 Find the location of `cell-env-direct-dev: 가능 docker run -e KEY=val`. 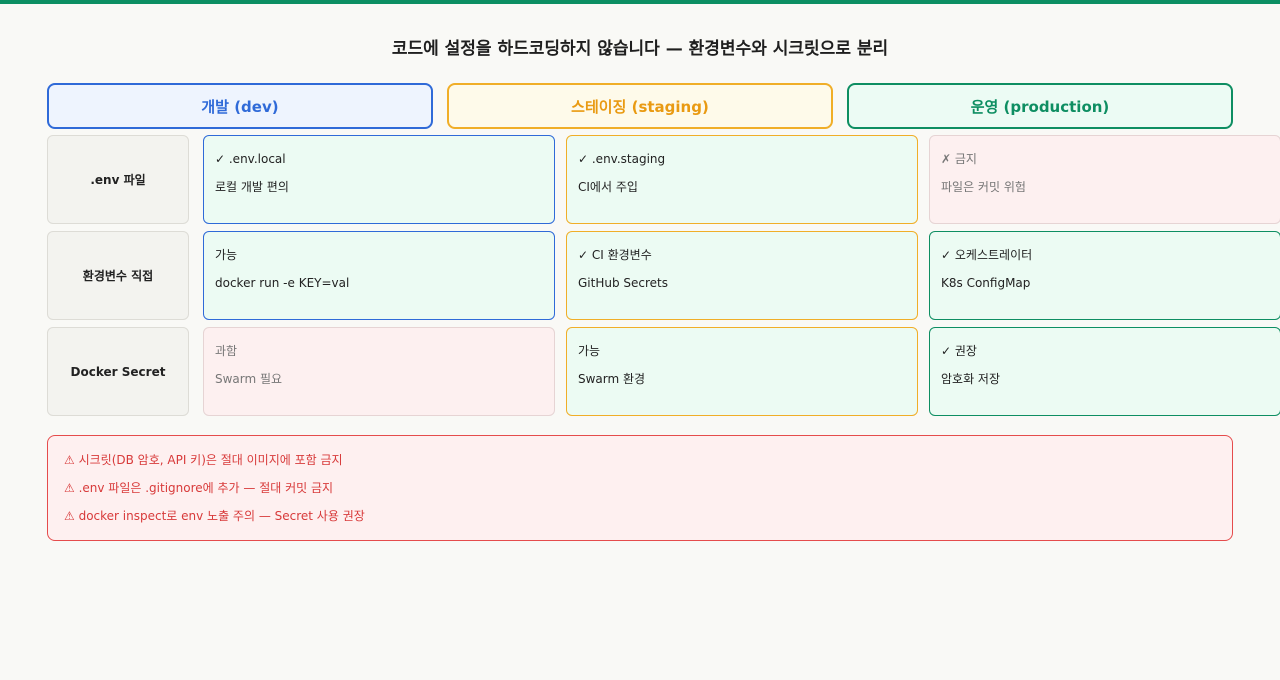

cell-env-direct-dev: 가능 docker run -e KEY=val is located at coordinates (379, 275).